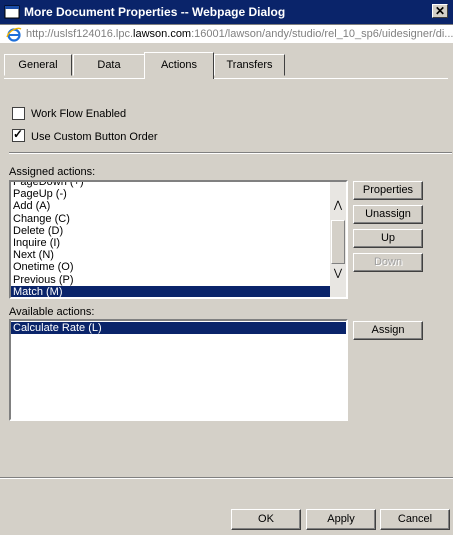 Image resolution: width=453 pixels, height=535 pixels. I want to click on tab-data-label: Data, so click(109, 65).